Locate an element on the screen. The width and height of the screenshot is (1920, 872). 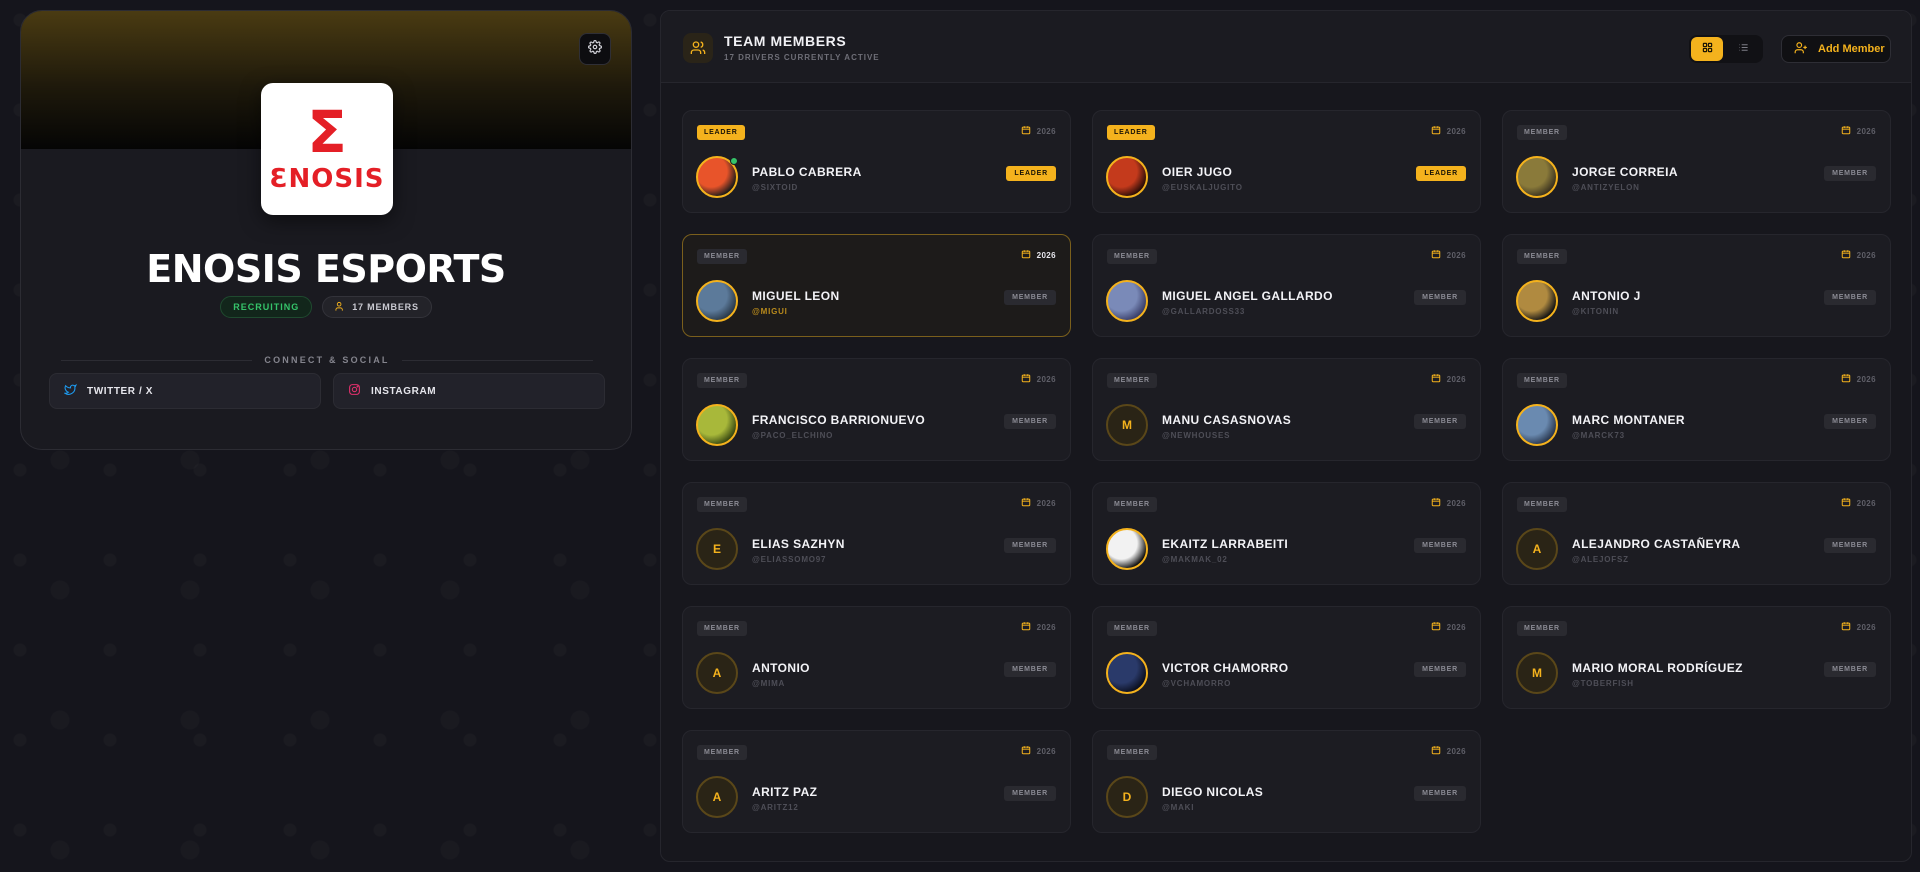
instagram-label: INSTAGRAM is located at coordinates (404, 391).